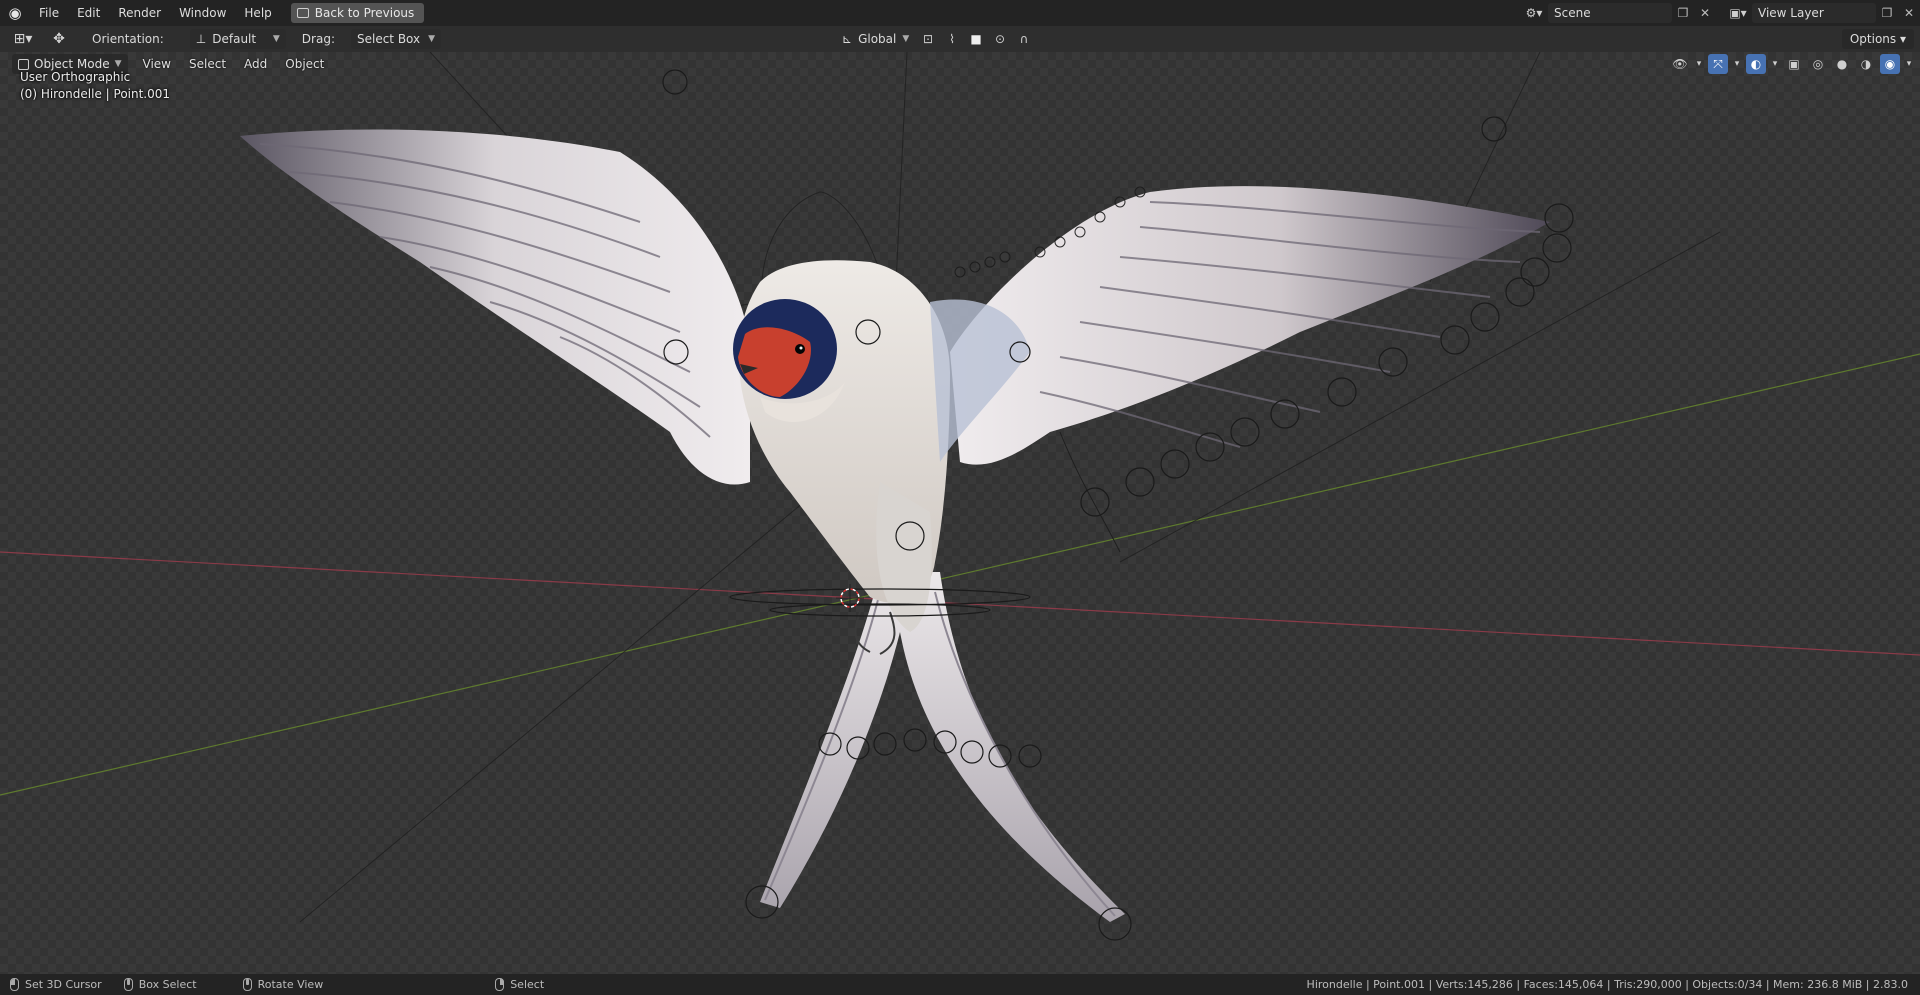 The height and width of the screenshot is (995, 1920). I want to click on blender-logo-icon: ◉, so click(15, 13).